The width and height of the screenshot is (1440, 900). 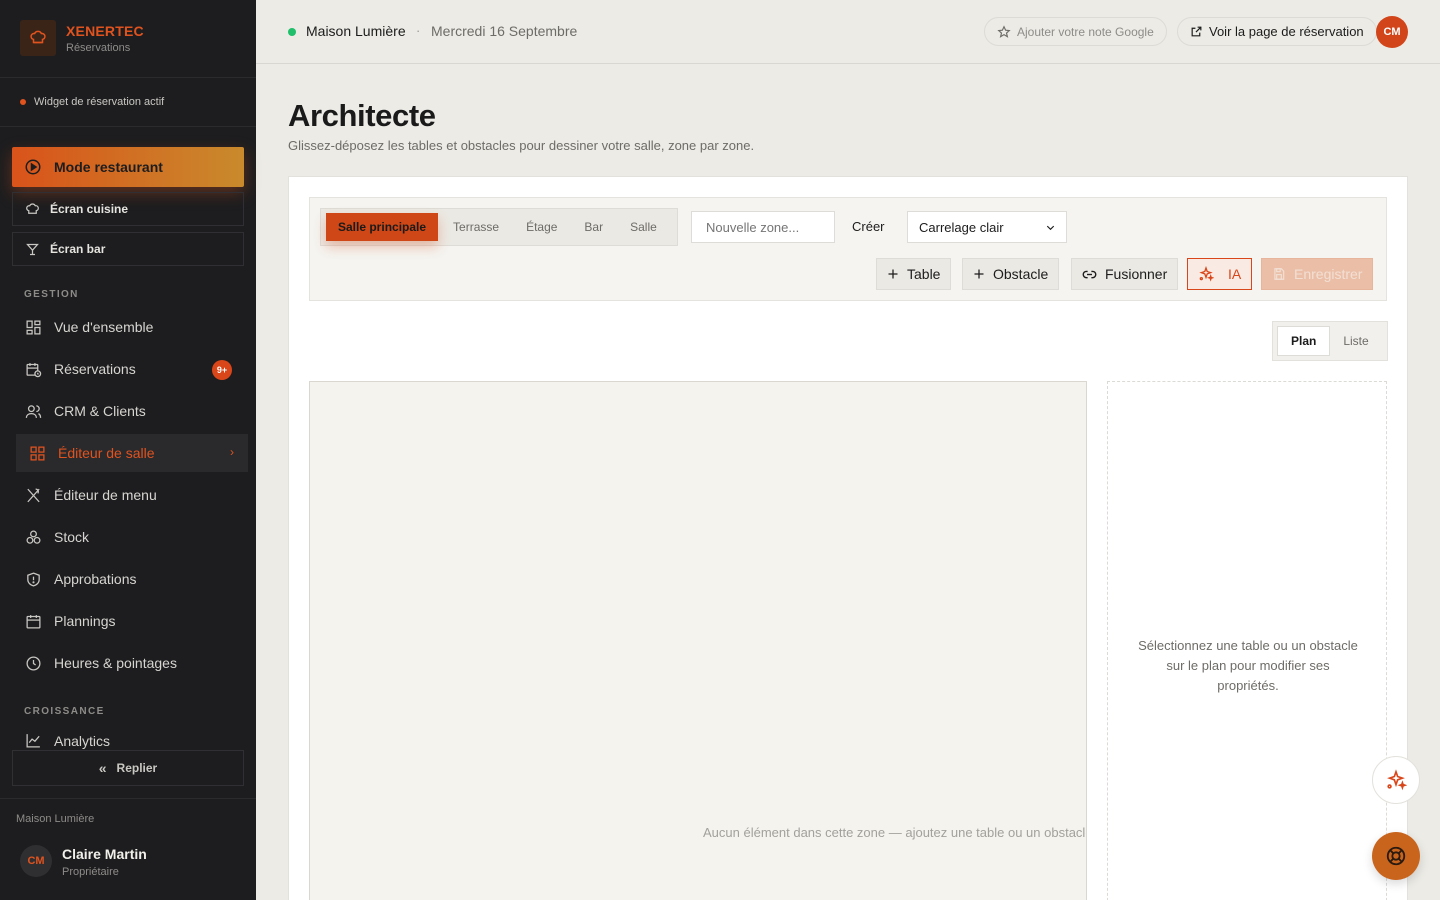 What do you see at coordinates (132, 537) in the screenshot?
I see `sidebar-item-stock: Stock` at bounding box center [132, 537].